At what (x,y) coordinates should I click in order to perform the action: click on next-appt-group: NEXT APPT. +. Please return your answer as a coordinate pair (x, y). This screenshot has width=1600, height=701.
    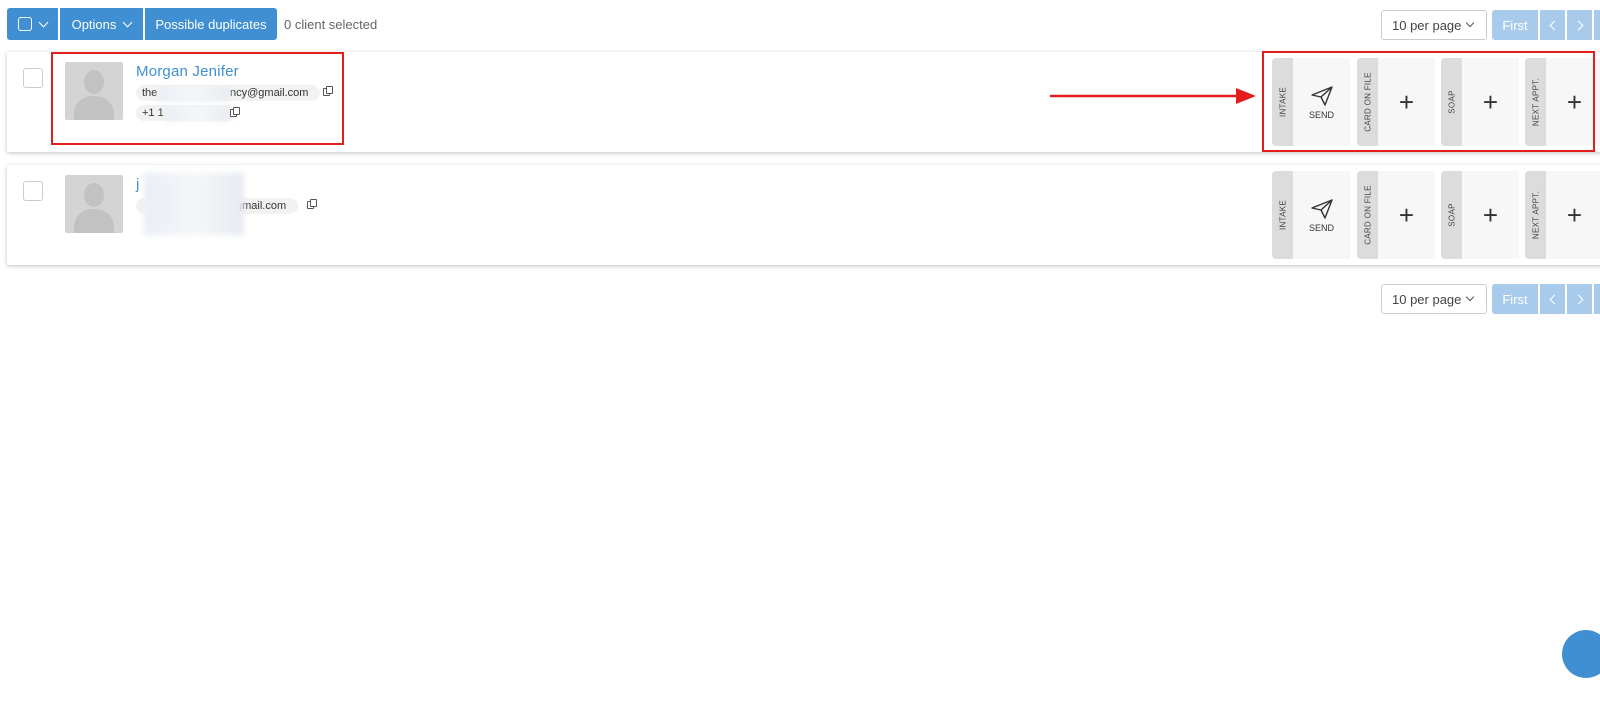
    Looking at the image, I should click on (1562, 215).